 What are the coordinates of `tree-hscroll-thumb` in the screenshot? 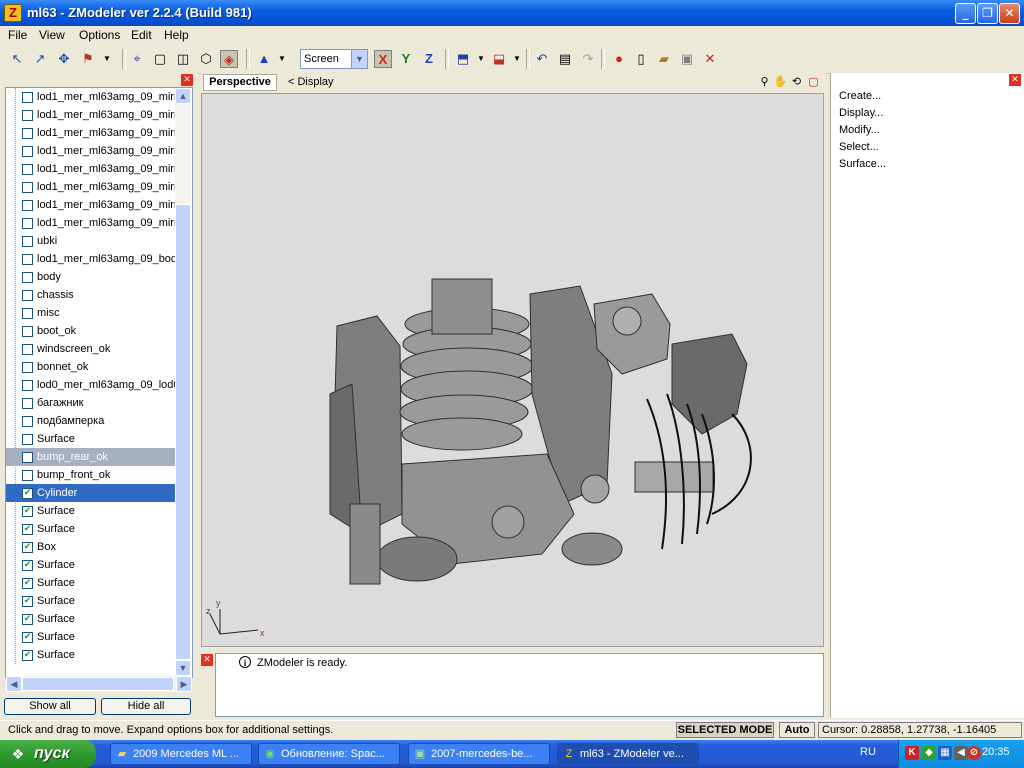 It's located at (98, 684).